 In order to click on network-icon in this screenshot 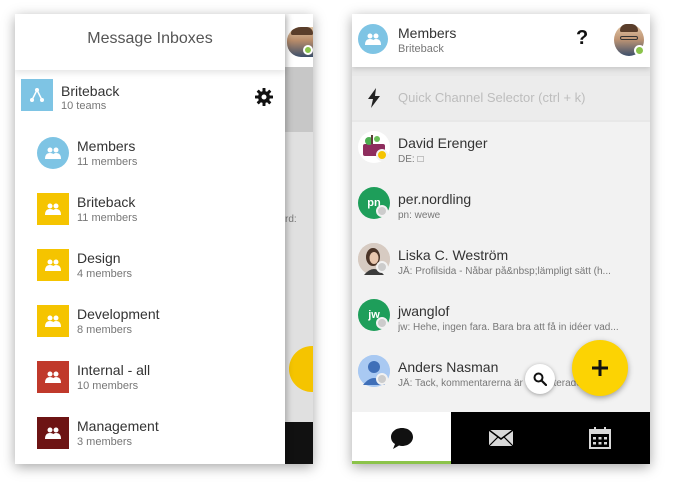, I will do `click(37, 95)`.